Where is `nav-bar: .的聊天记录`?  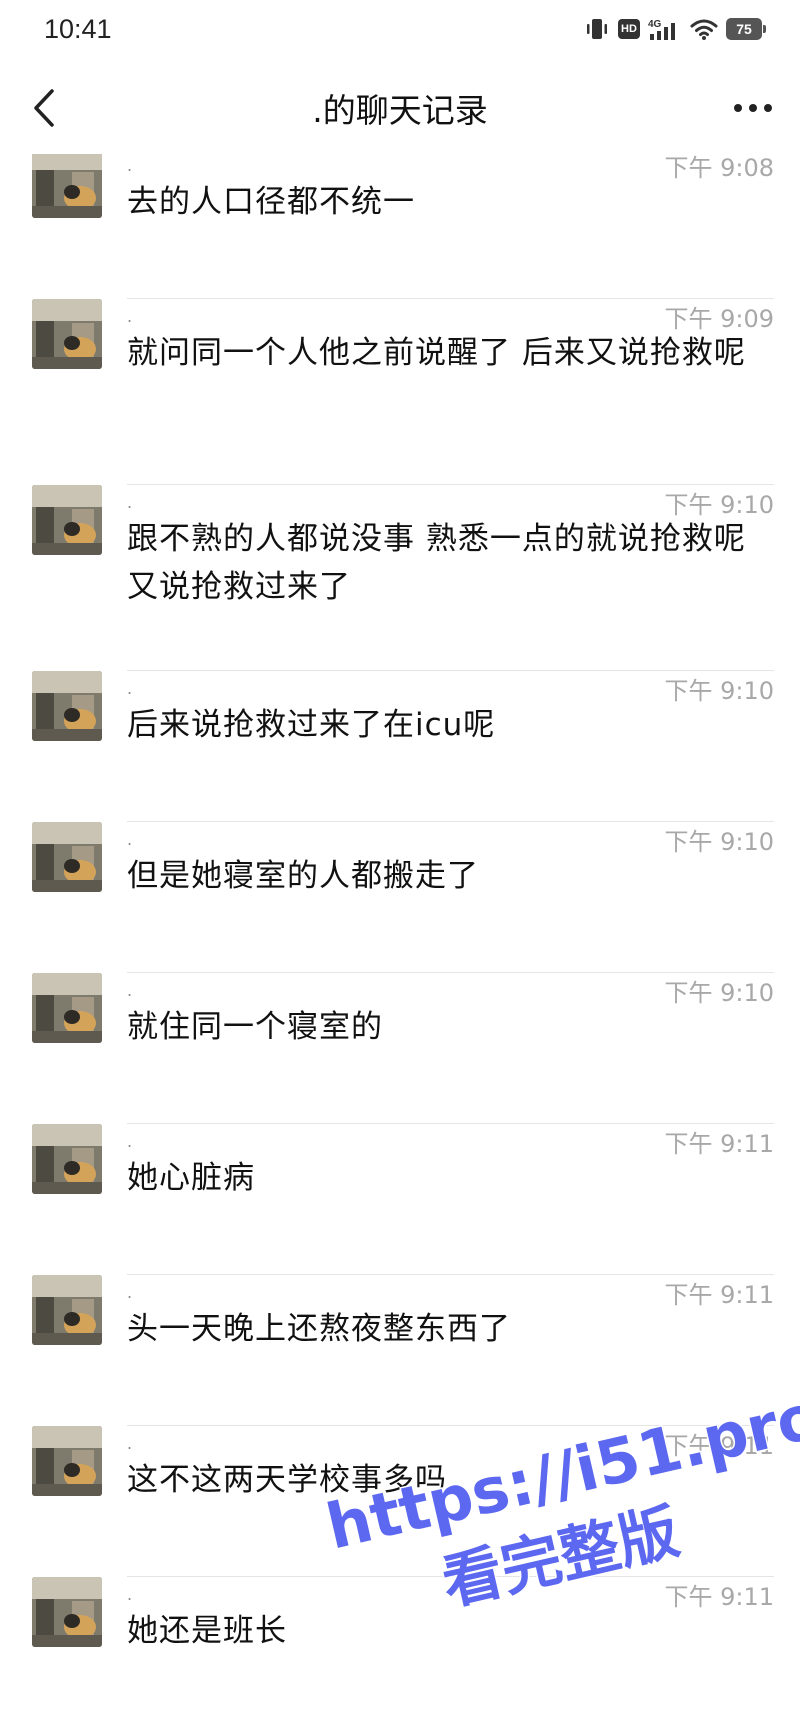
nav-bar: .的聊天记录 is located at coordinates (400, 108).